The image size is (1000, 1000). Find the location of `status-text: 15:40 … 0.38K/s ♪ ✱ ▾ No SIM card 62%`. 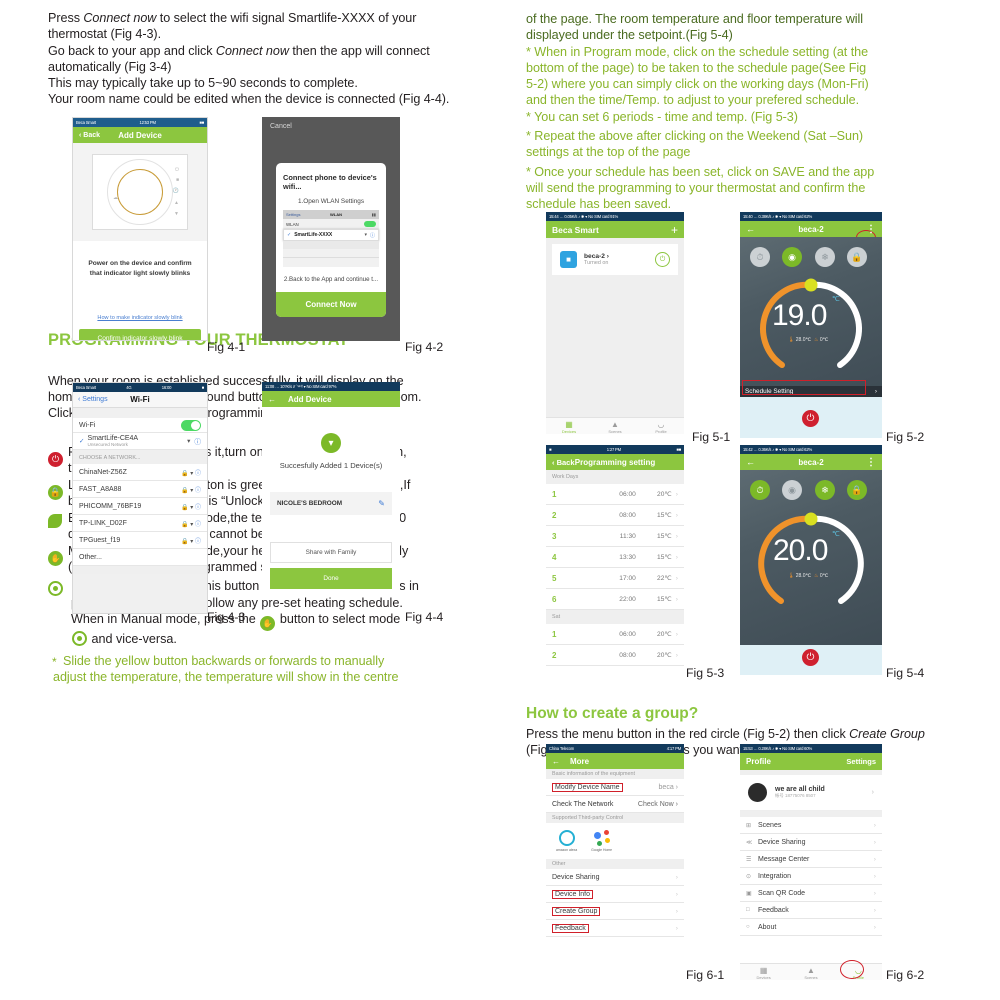

status-text: 15:40 … 0.38K/s ♪ ✱ ▾ No SIM card 62% is located at coordinates (777, 216).